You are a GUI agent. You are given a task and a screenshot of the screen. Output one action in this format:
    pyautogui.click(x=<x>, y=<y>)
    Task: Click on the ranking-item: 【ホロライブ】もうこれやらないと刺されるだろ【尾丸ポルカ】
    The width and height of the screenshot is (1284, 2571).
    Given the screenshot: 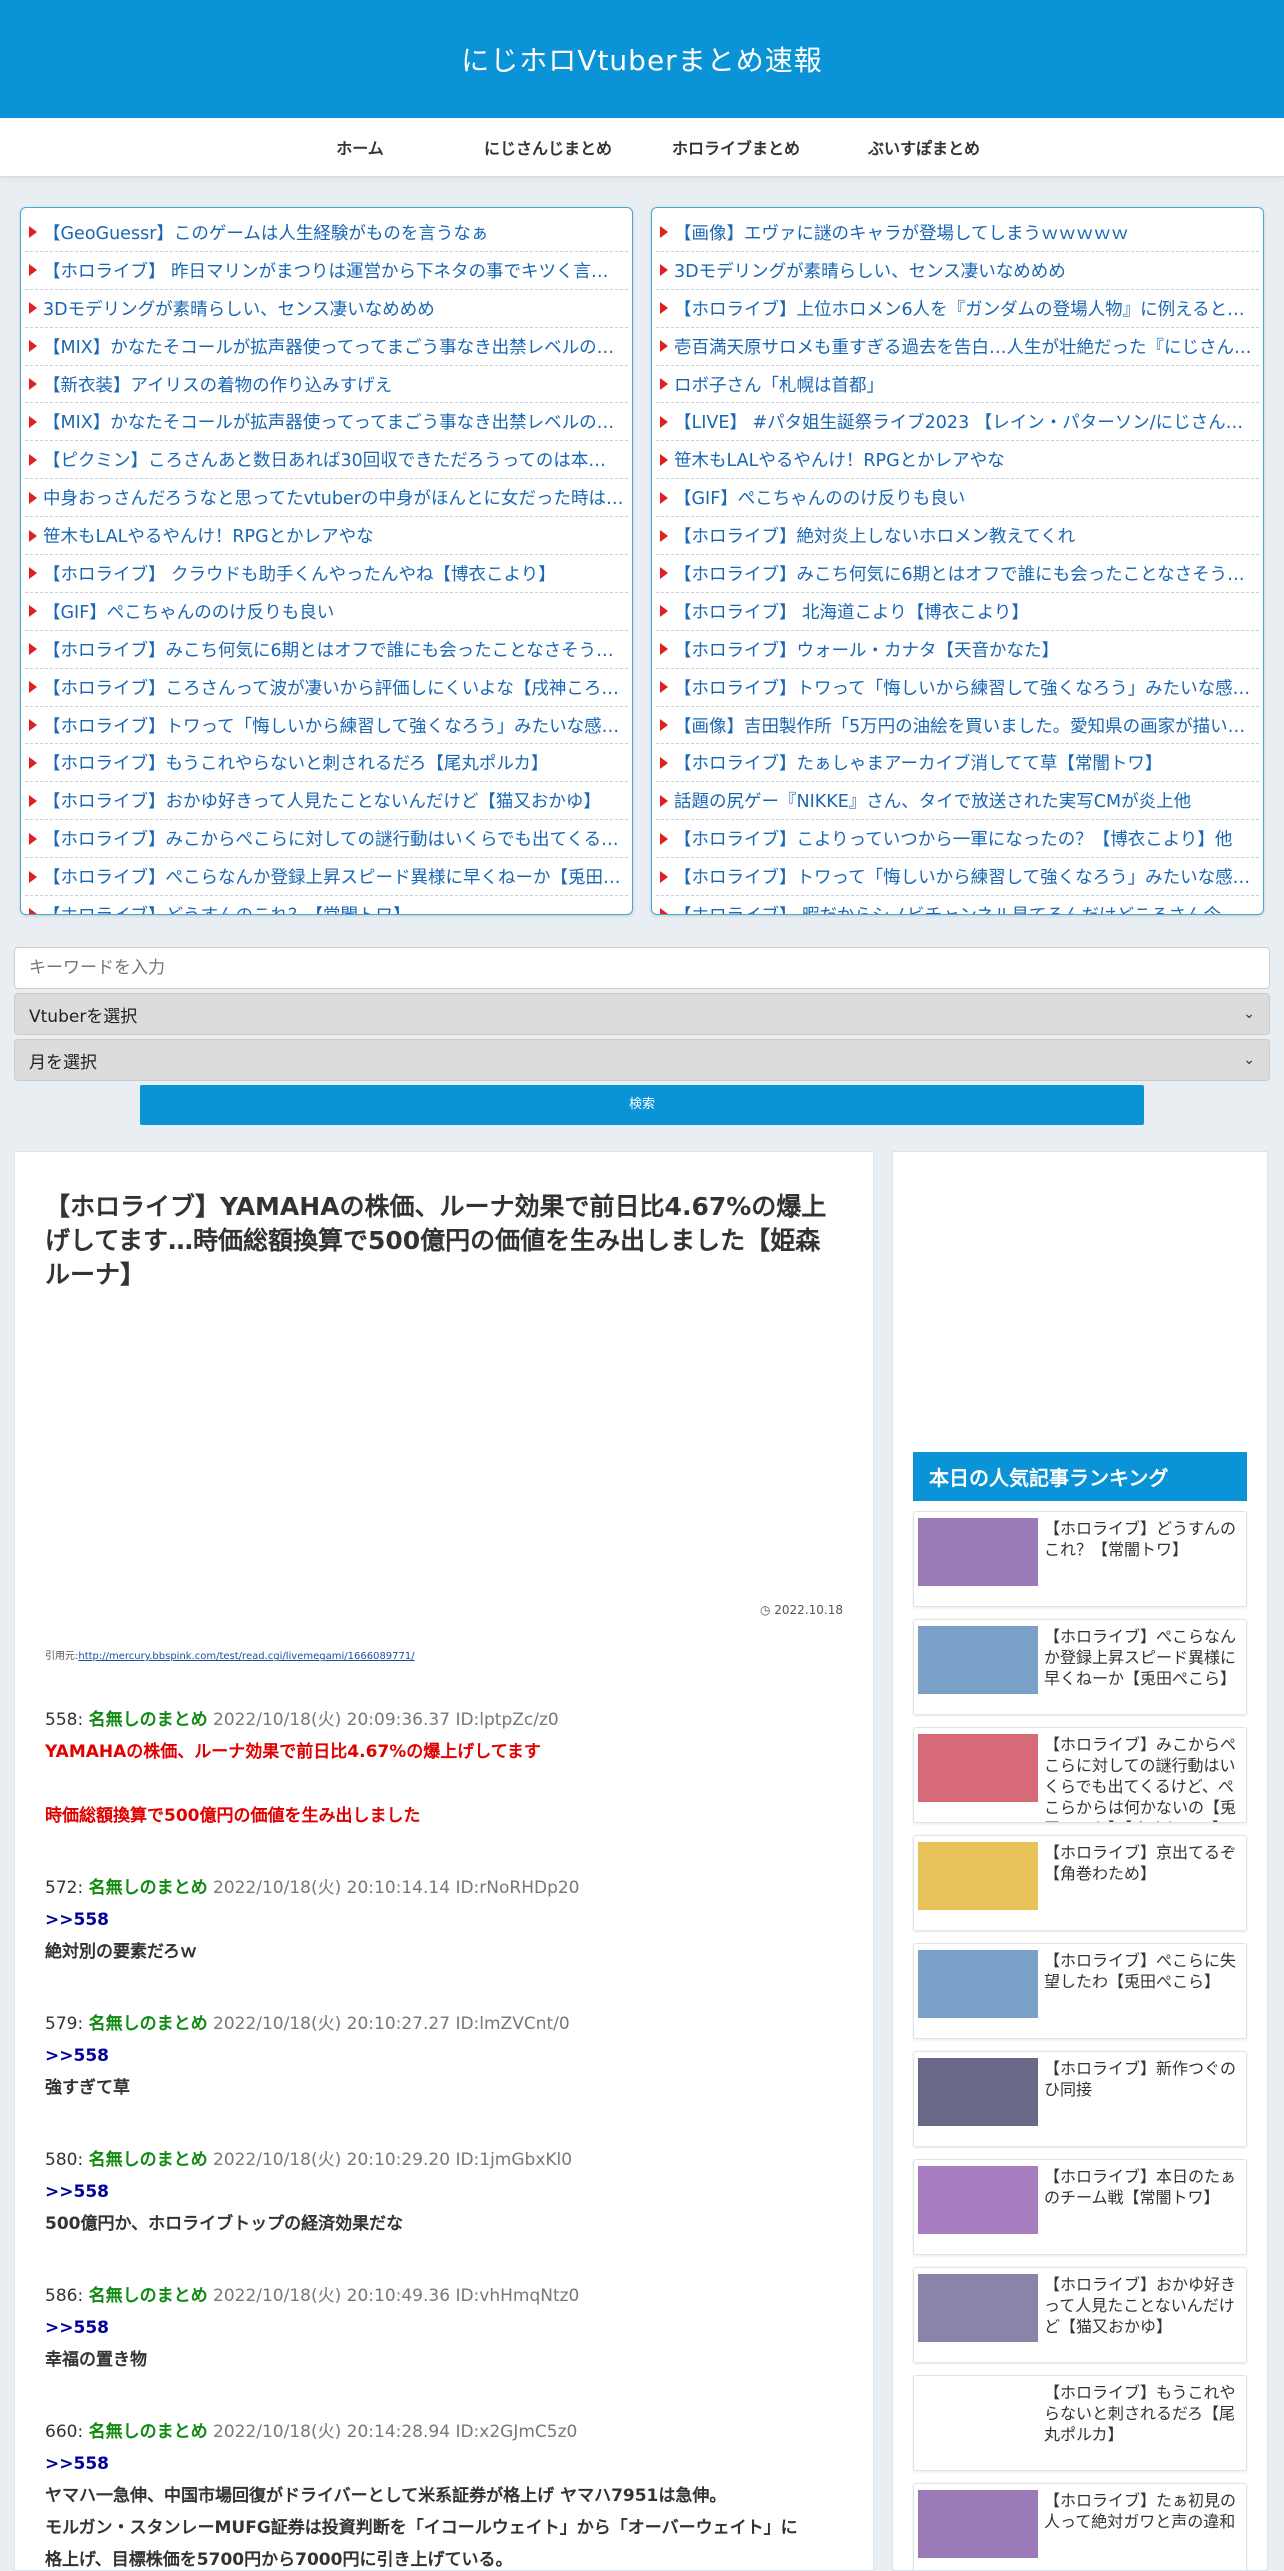 What is the action you would take?
    pyautogui.click(x=1080, y=2423)
    